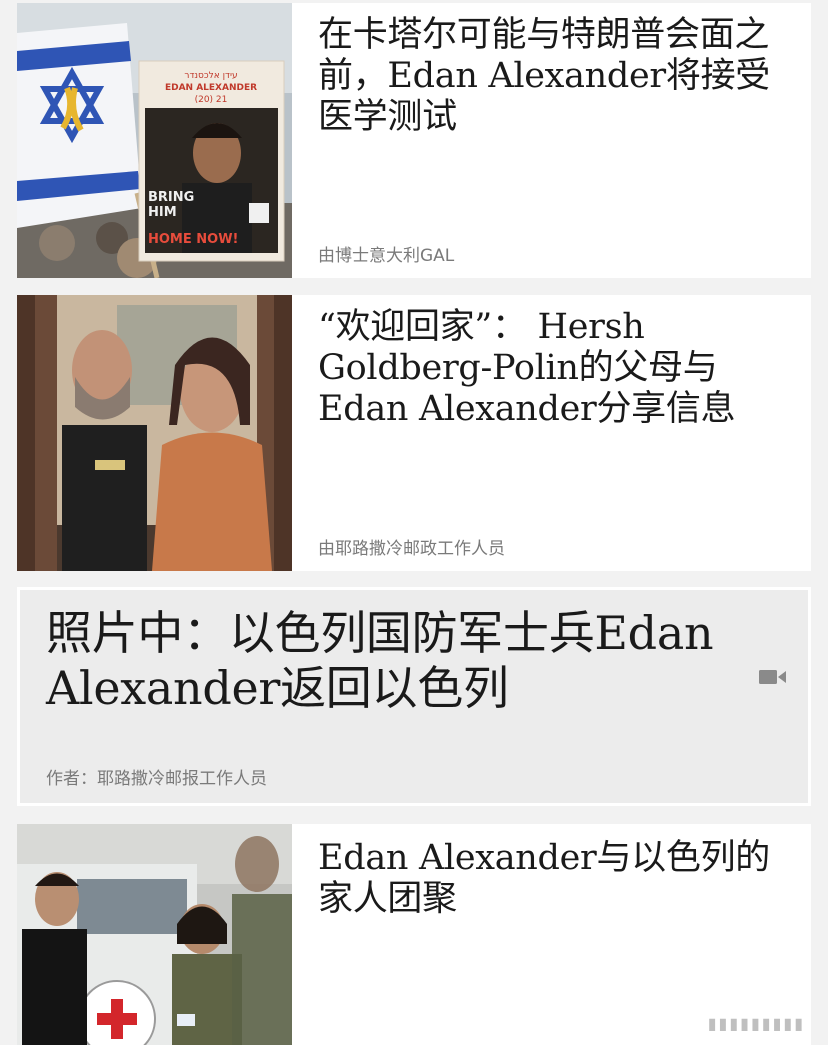 The width and height of the screenshot is (828, 1045). What do you see at coordinates (162, 212) in the screenshot?
I see `sign-him-text: HIM` at bounding box center [162, 212].